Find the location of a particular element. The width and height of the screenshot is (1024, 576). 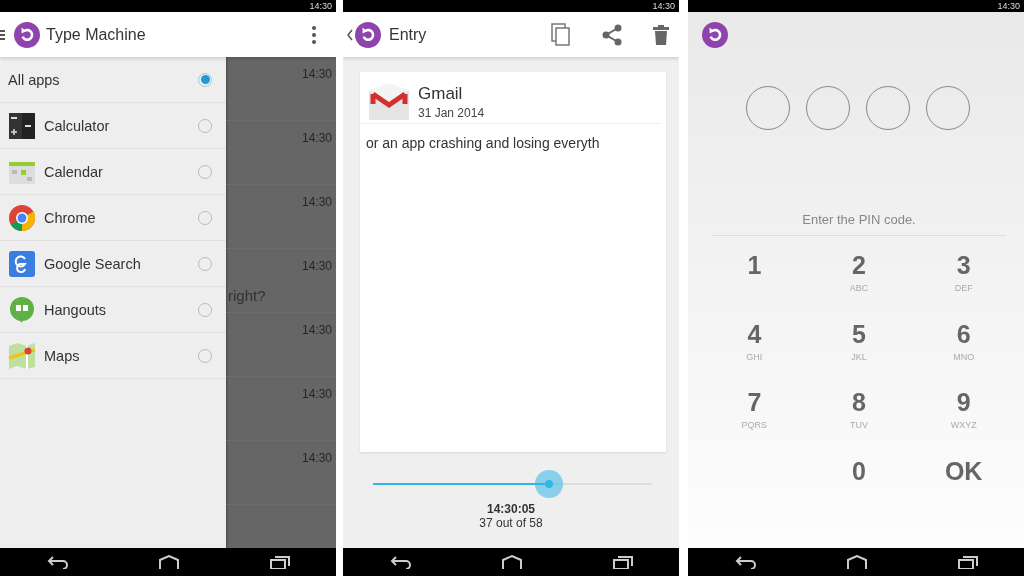

slider-thumb is located at coordinates (548, 484).